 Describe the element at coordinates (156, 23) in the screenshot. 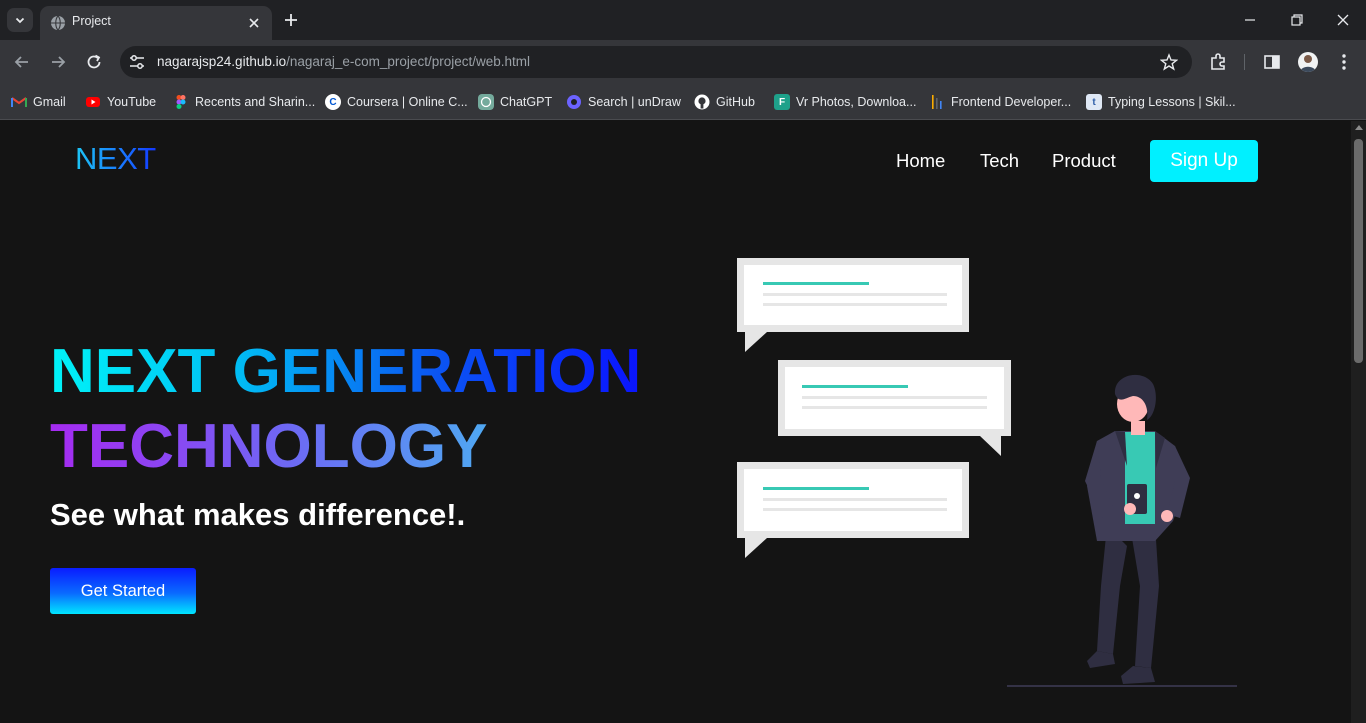

I see `active-tab: Project` at that location.